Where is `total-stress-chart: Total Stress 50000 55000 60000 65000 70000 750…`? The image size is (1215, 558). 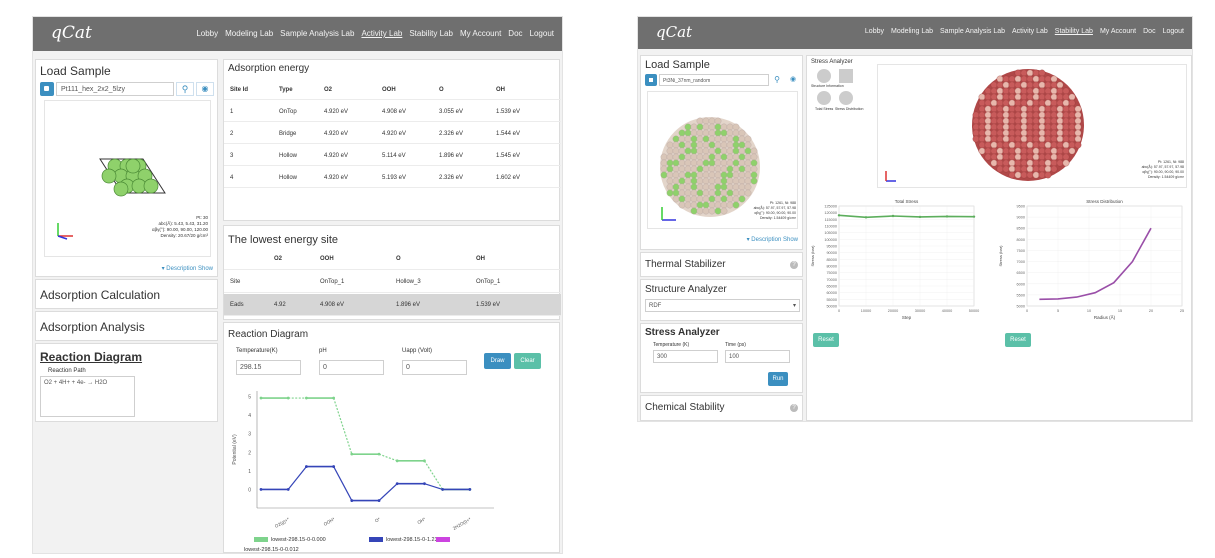 total-stress-chart: Total Stress 50000 55000 60000 65000 70000 750… is located at coordinates (896, 259).